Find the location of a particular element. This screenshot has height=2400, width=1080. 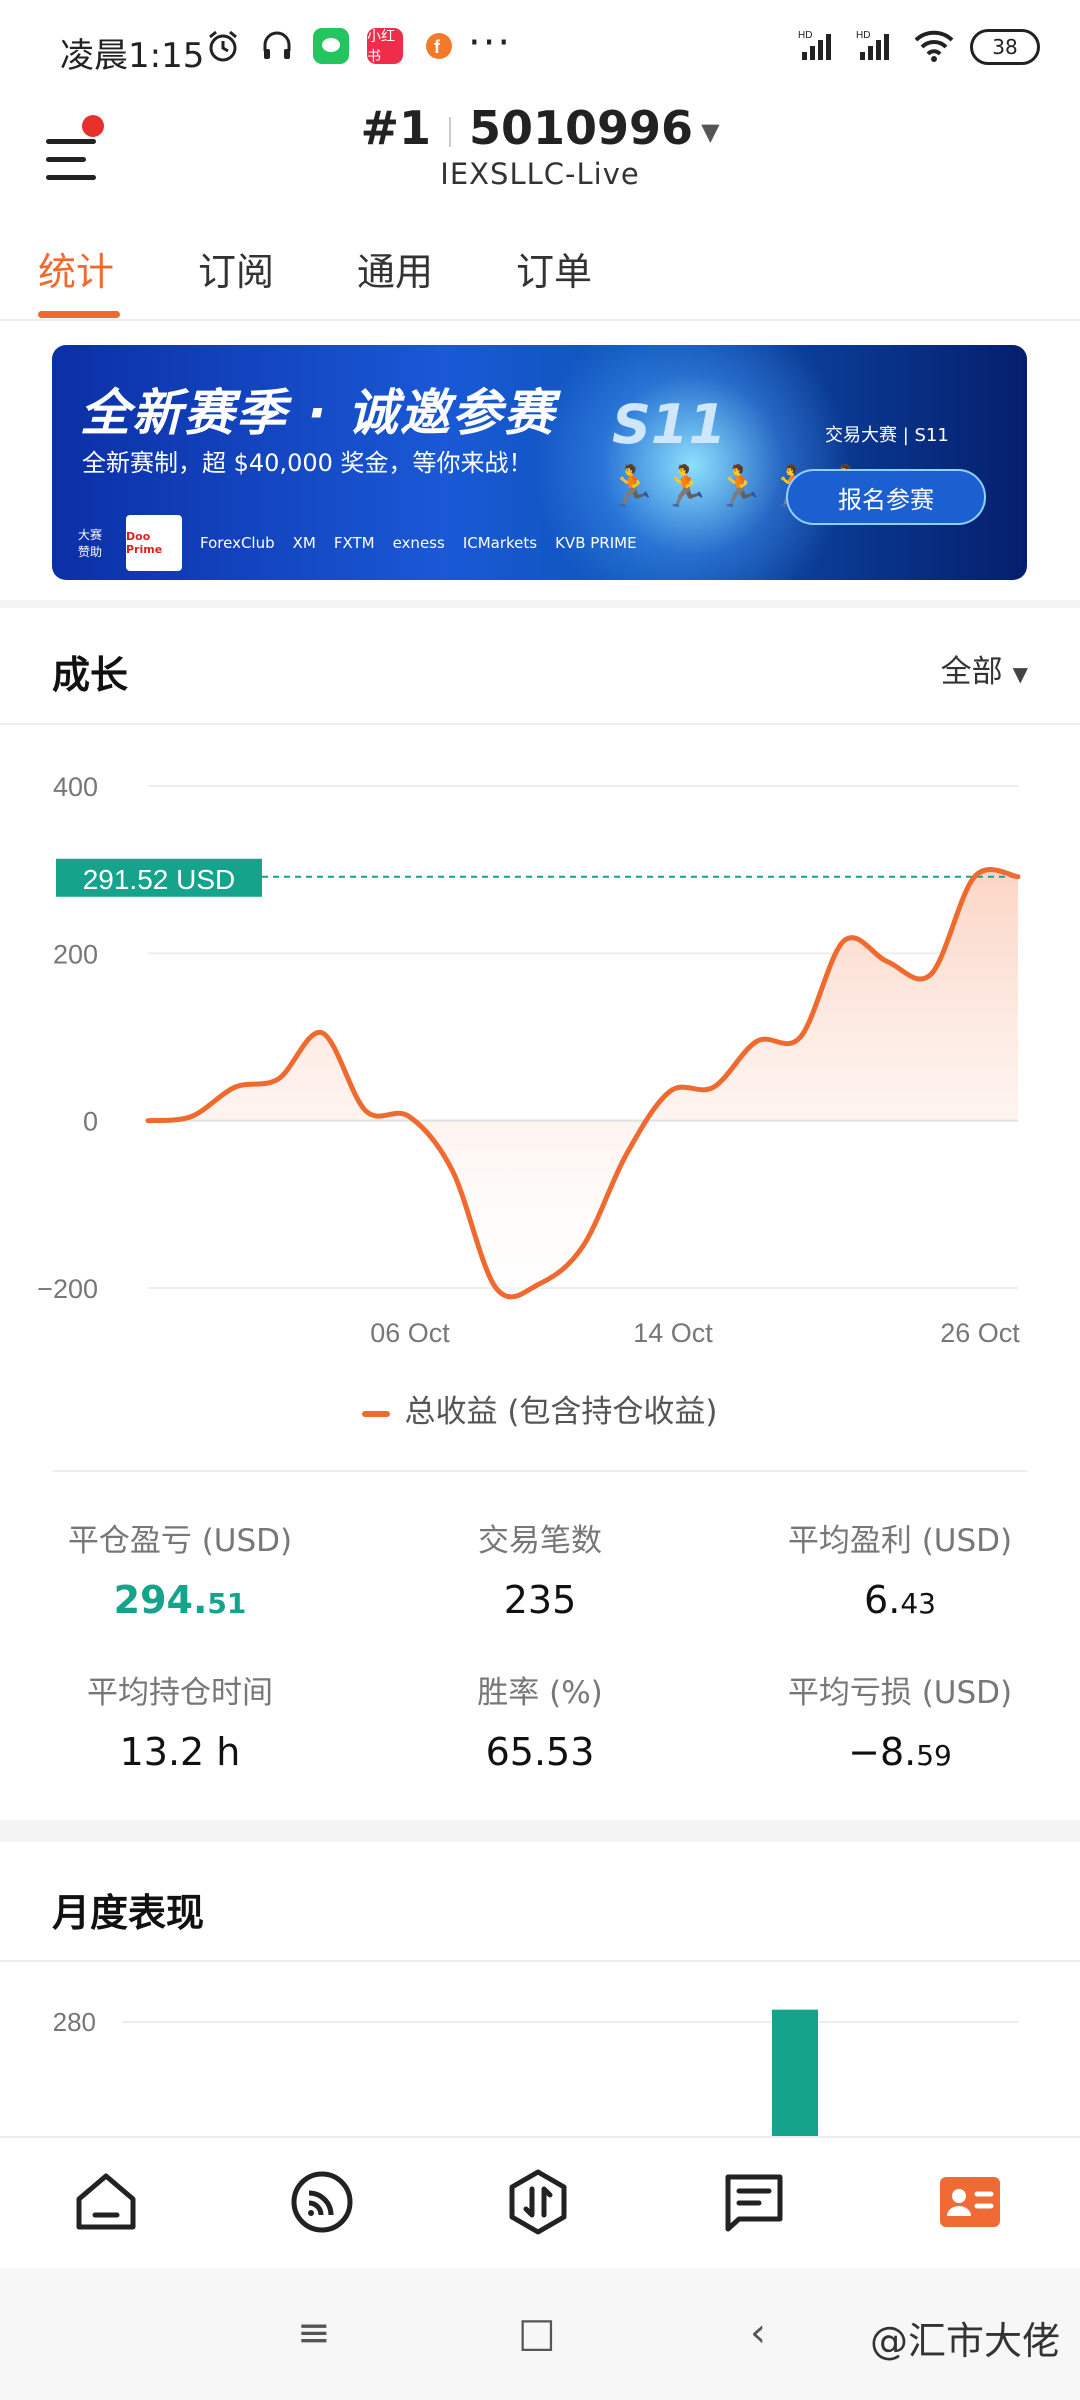

current-value-label: 291.52 USD is located at coordinates (159, 879).